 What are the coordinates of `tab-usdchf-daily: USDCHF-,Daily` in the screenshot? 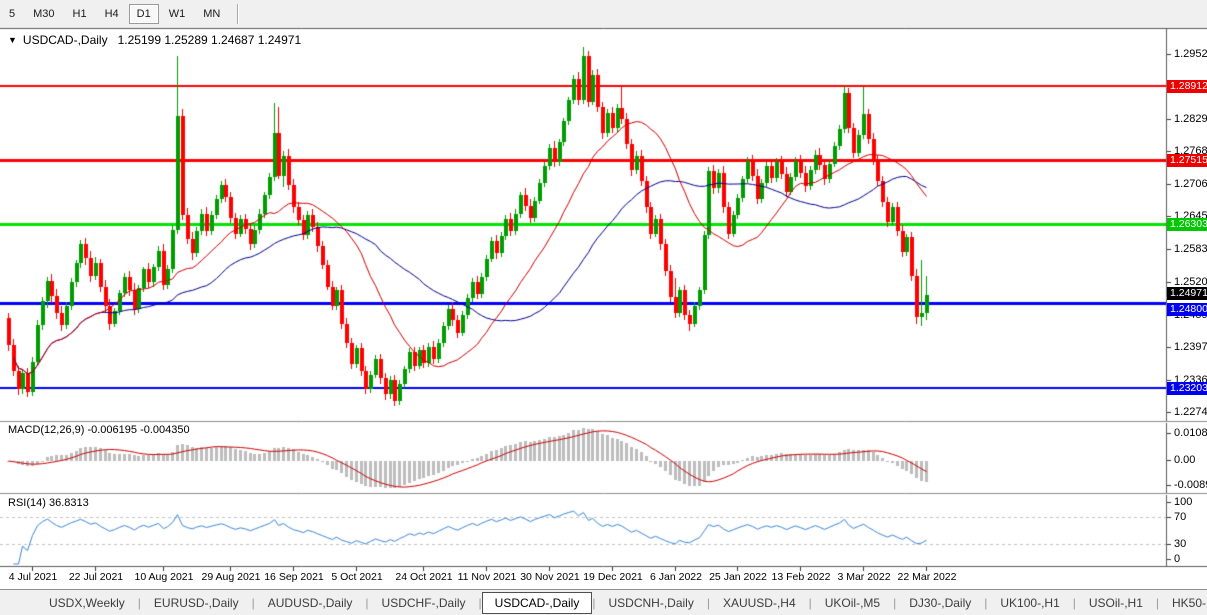 It's located at (424, 603).